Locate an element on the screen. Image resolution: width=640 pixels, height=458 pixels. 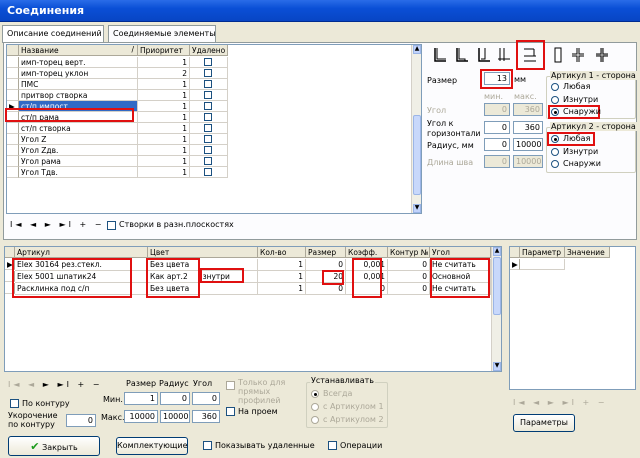
row-name-cell: имп-торец уклон is located at coordinates (78, 73).